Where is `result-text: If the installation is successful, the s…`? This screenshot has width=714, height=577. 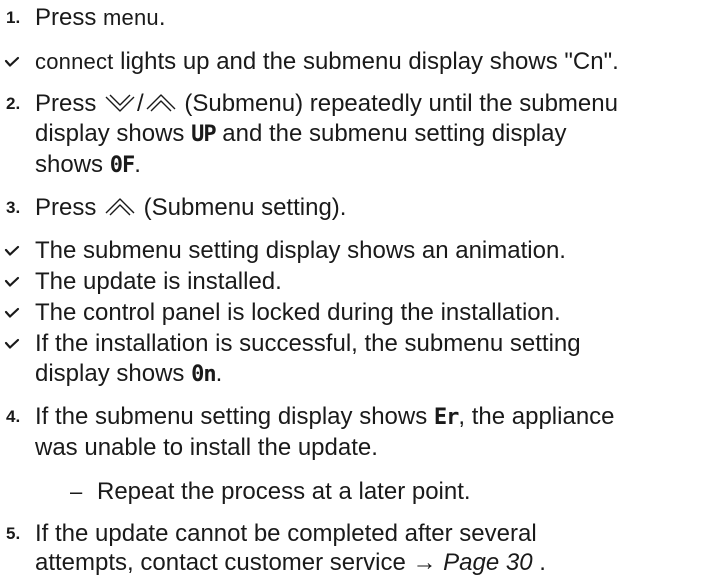
result-text: If the installation is successful, the s… is located at coordinates (308, 343).